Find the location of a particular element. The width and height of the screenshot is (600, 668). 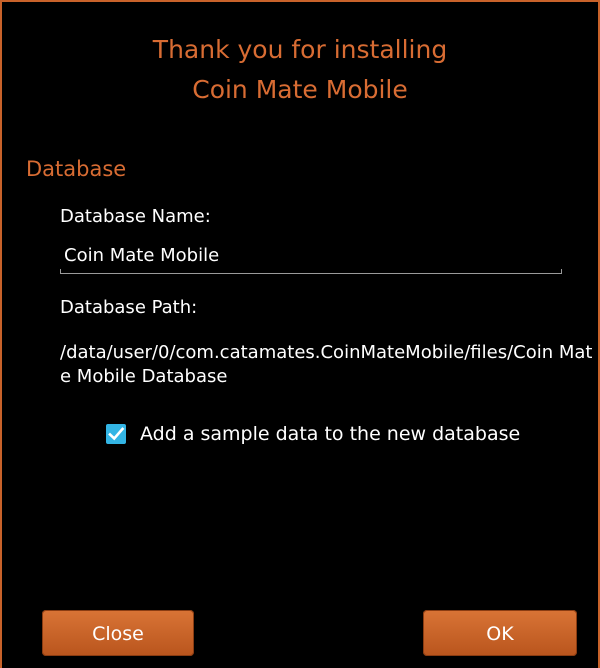

close-button: Close is located at coordinates (118, 633).